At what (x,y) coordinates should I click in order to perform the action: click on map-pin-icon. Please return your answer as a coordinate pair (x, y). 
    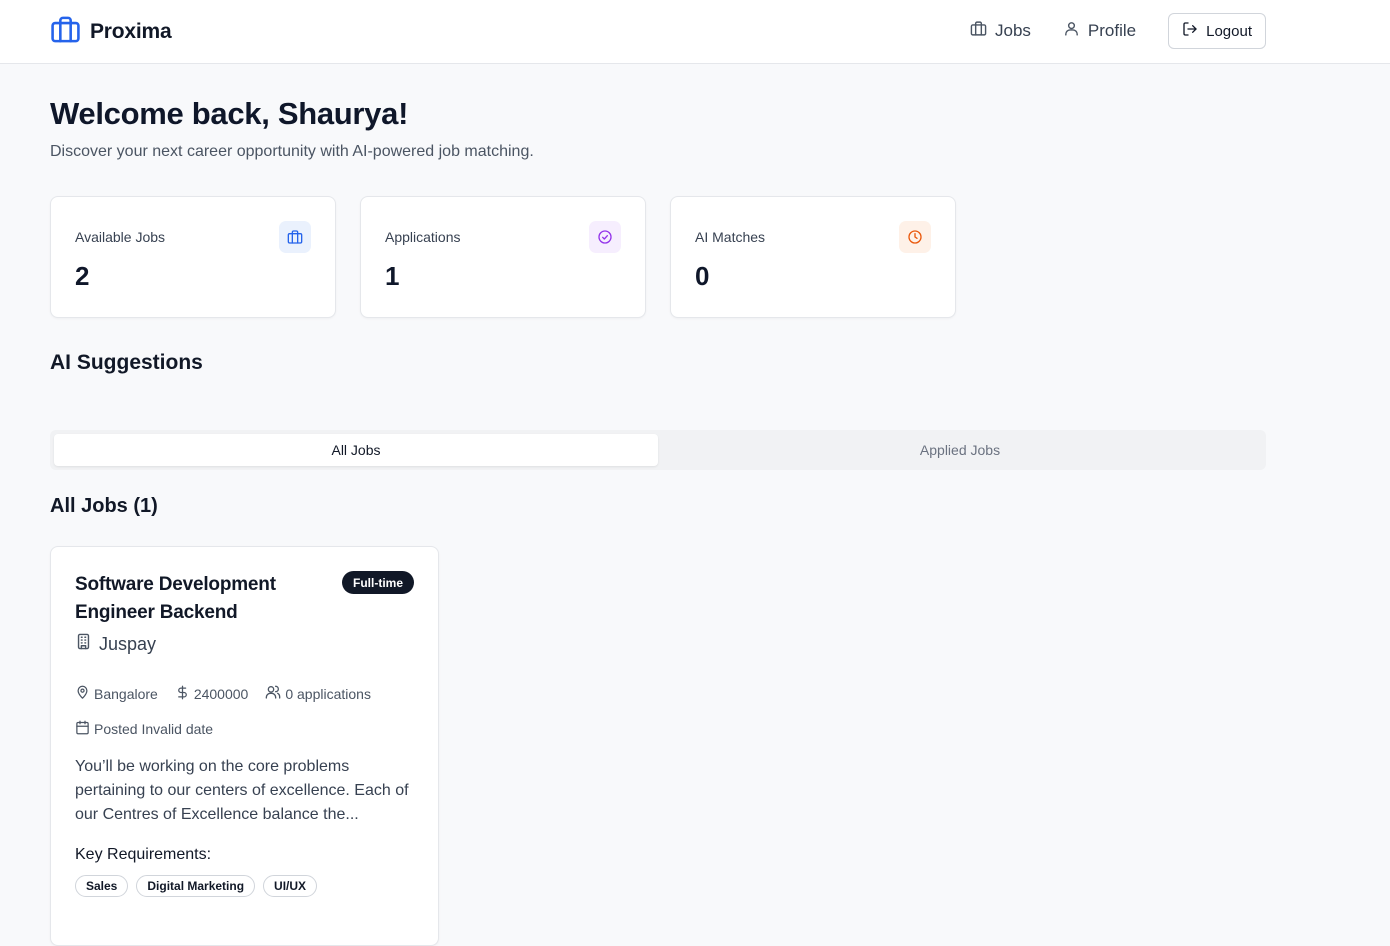
    Looking at the image, I should click on (82, 694).